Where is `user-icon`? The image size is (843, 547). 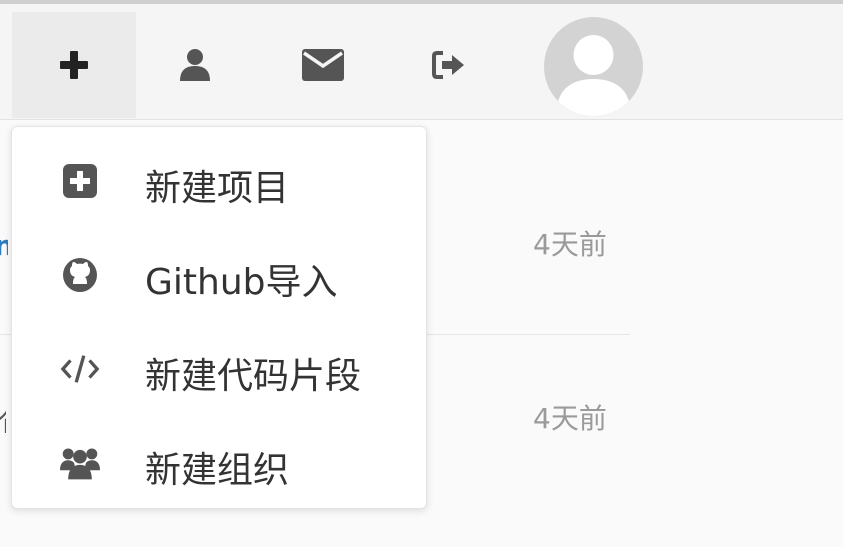 user-icon is located at coordinates (195, 65).